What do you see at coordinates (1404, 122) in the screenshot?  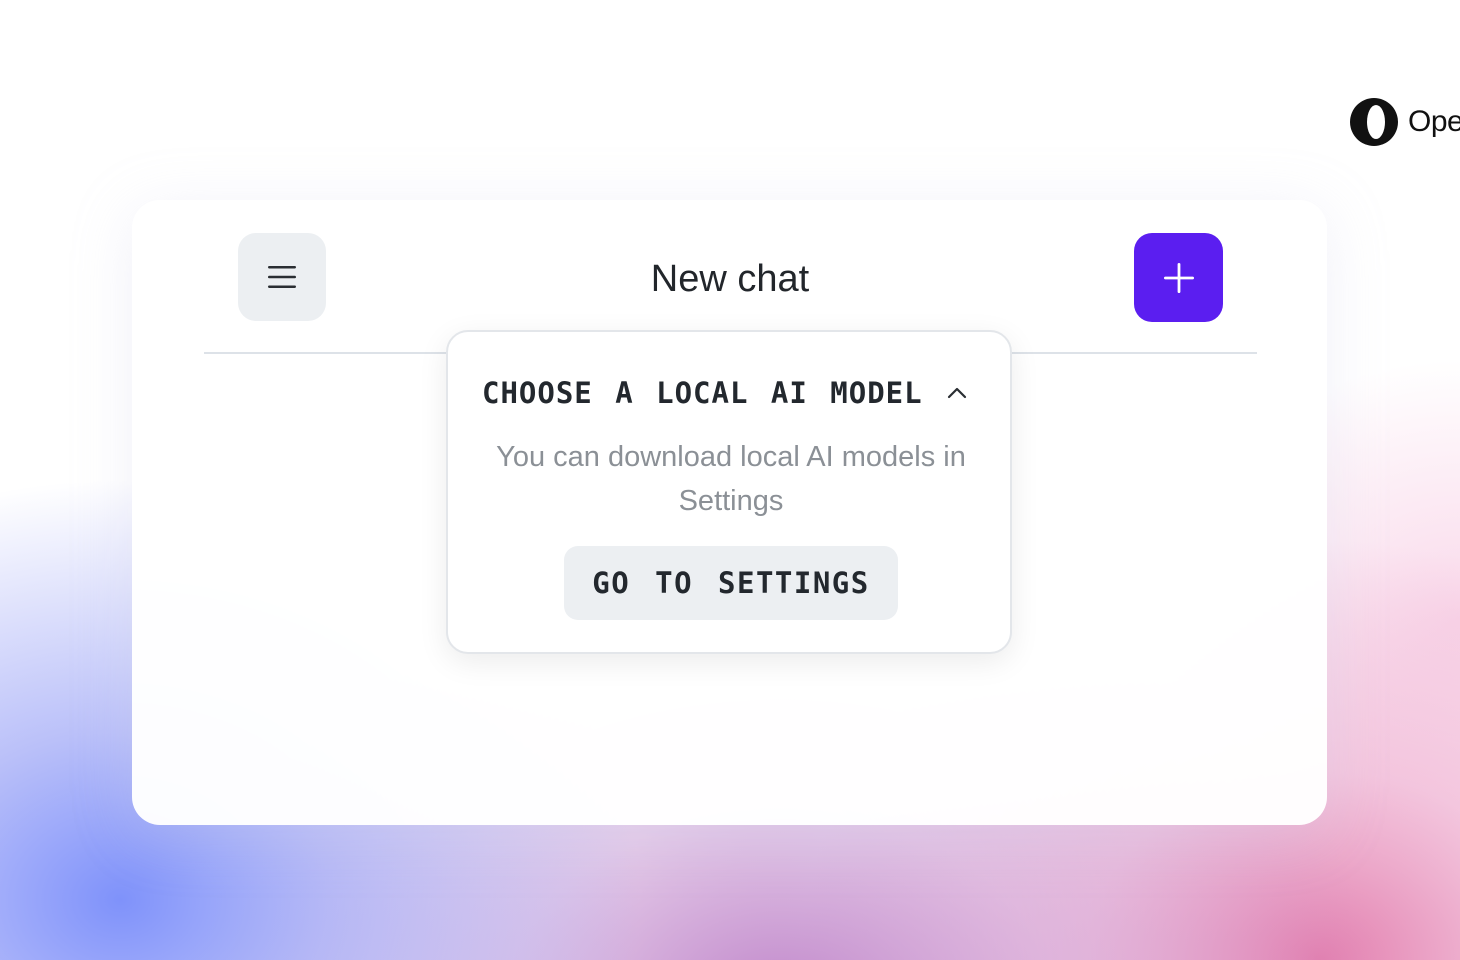 I see `brand: Ope` at bounding box center [1404, 122].